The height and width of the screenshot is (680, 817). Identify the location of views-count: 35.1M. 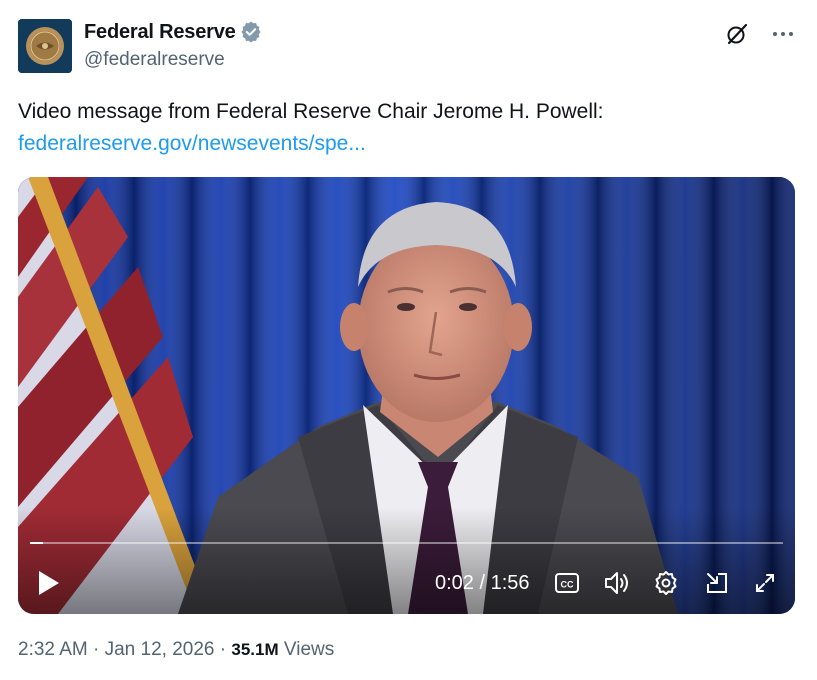
(255, 649).